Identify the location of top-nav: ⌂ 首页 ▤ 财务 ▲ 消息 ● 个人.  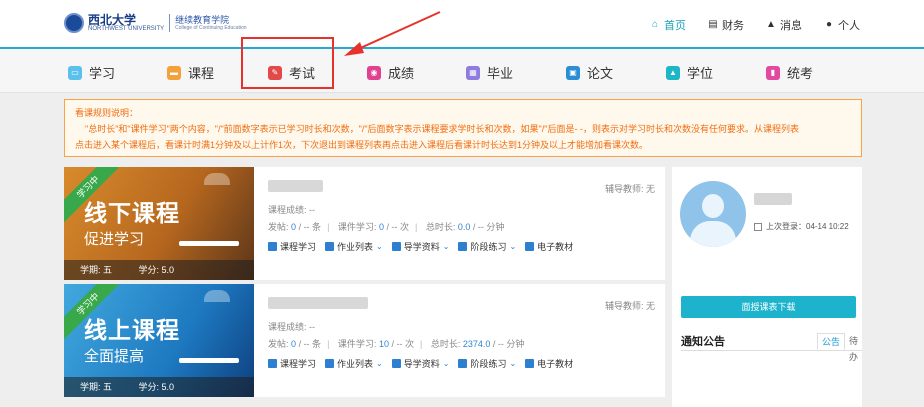
(755, 25).